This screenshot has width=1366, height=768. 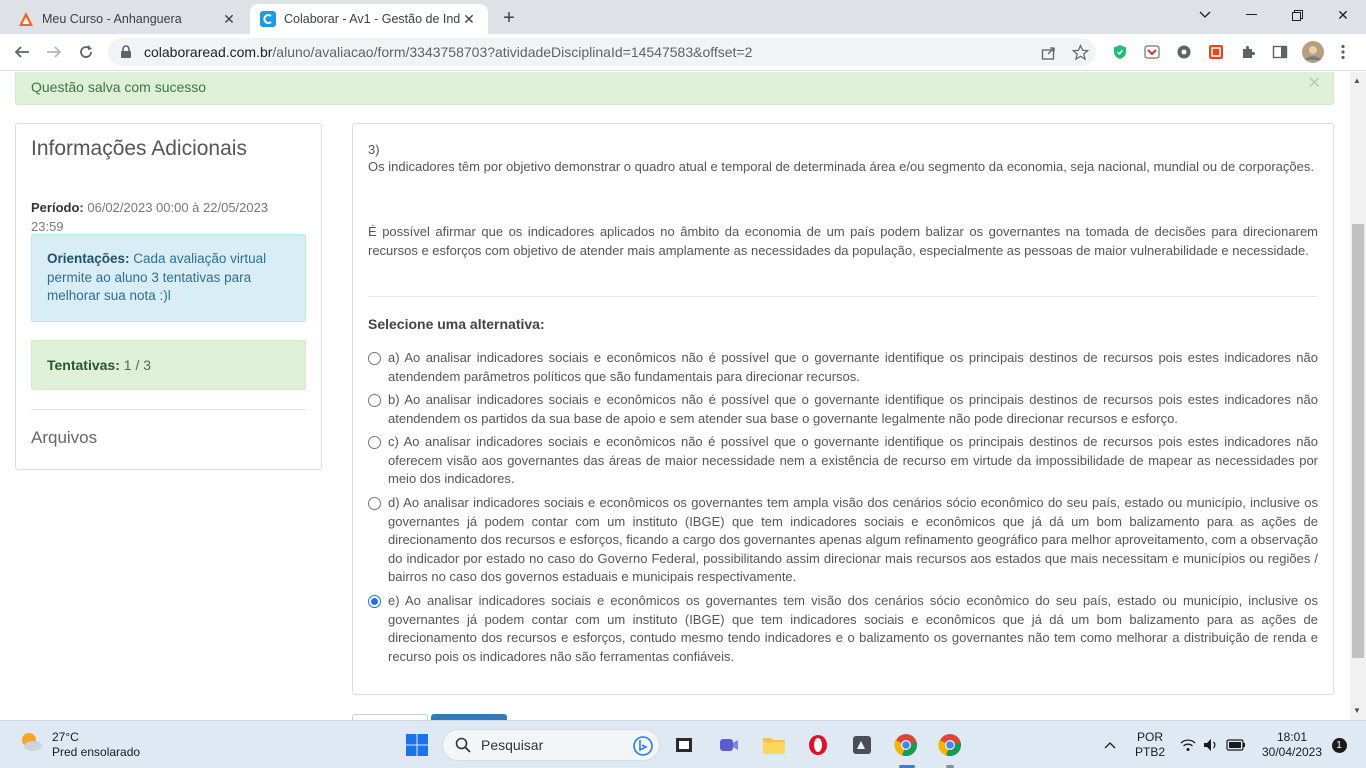 I want to click on new-tab-button: +, so click(x=509, y=18).